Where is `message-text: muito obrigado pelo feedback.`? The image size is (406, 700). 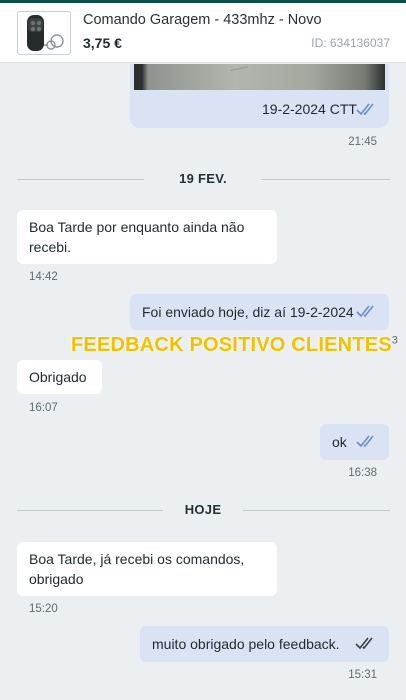
message-text: muito obrigado pelo feedback. is located at coordinates (246, 644).